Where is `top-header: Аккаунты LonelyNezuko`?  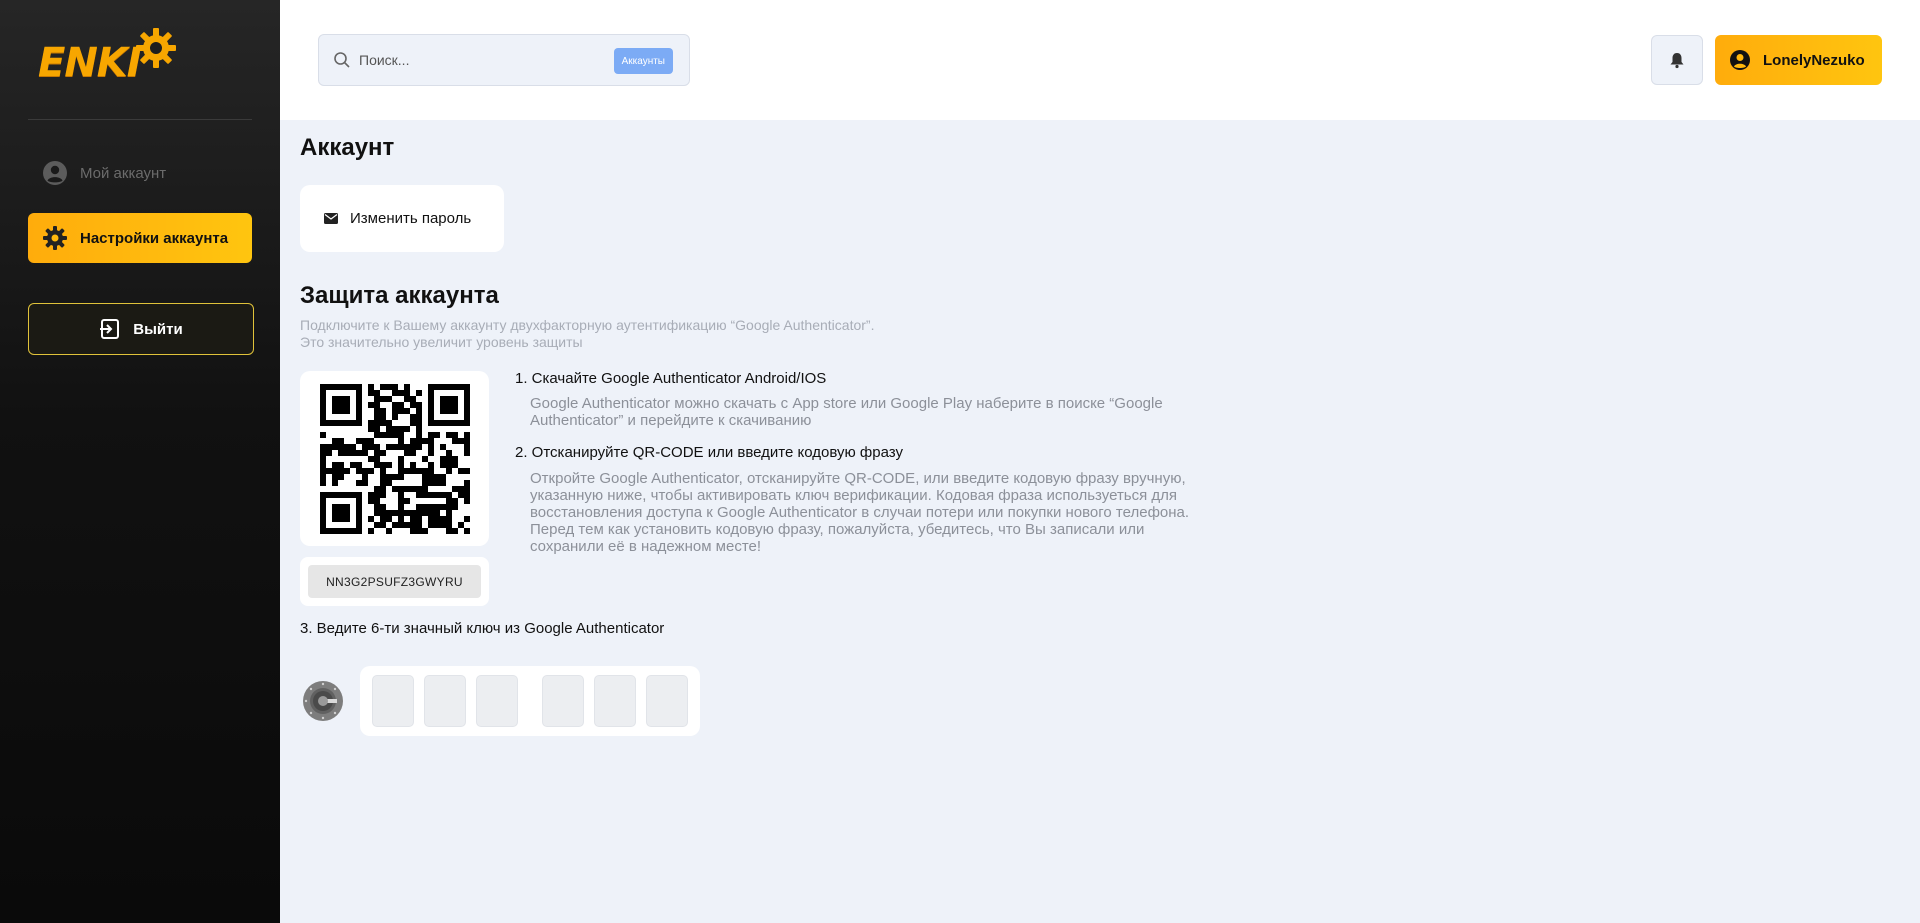
top-header: Аккаунты LonelyNezuko is located at coordinates (1100, 60).